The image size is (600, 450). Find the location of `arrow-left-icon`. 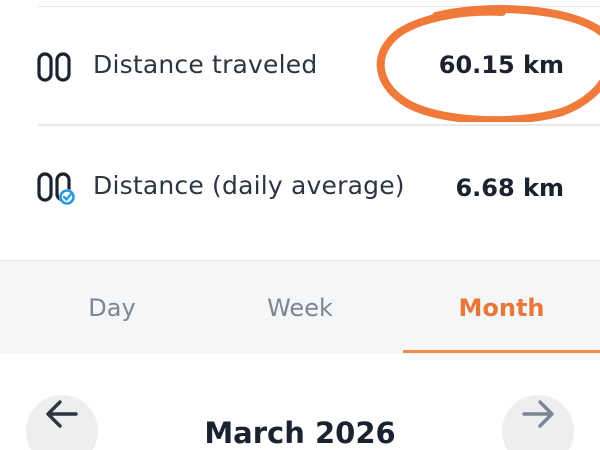

arrow-left-icon is located at coordinates (62, 414).